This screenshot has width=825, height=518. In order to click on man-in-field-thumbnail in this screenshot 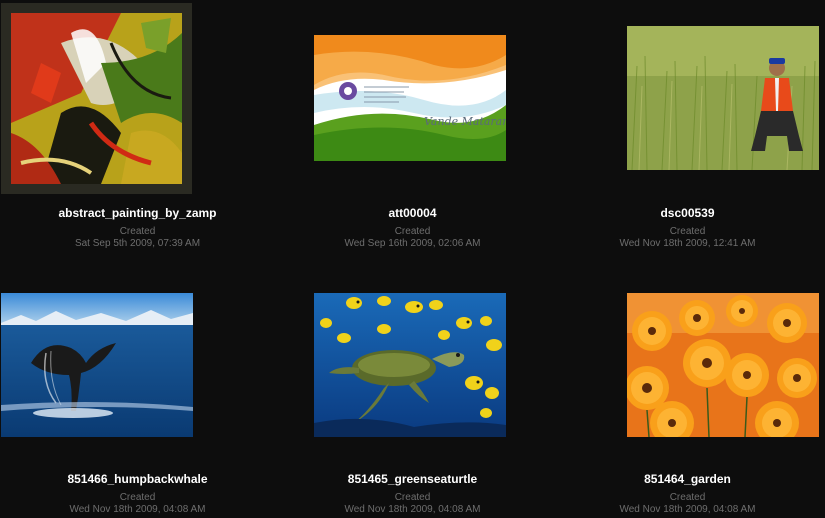, I will do `click(723, 98)`.